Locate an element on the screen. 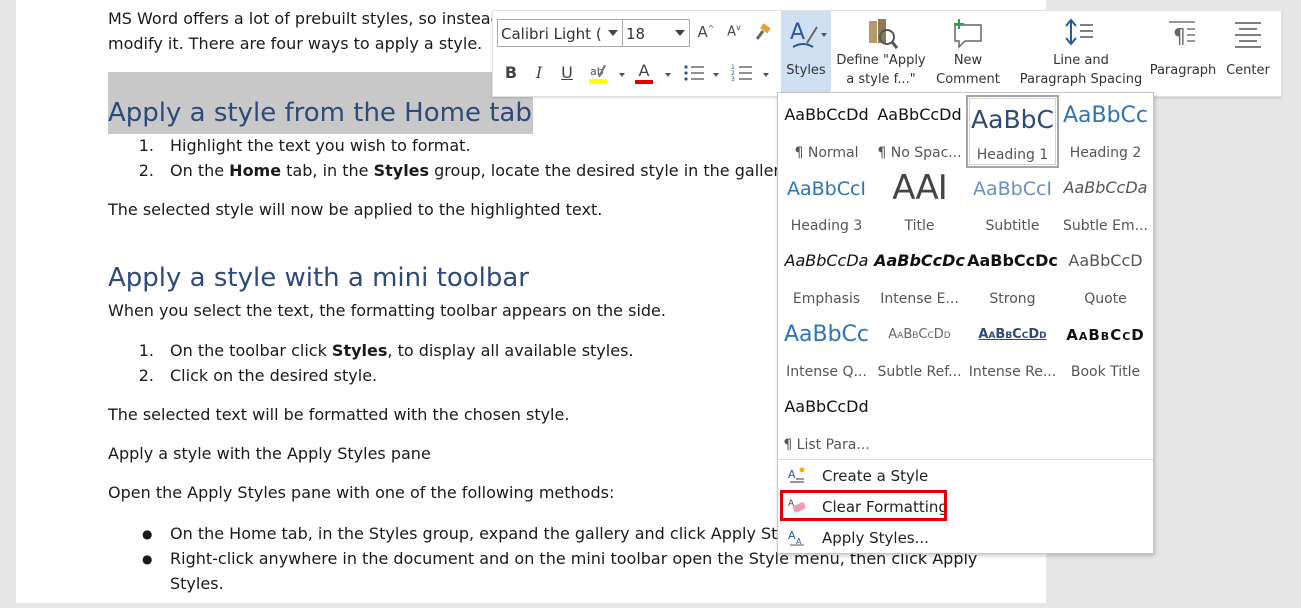  font-color-swatch is located at coordinates (644, 82).